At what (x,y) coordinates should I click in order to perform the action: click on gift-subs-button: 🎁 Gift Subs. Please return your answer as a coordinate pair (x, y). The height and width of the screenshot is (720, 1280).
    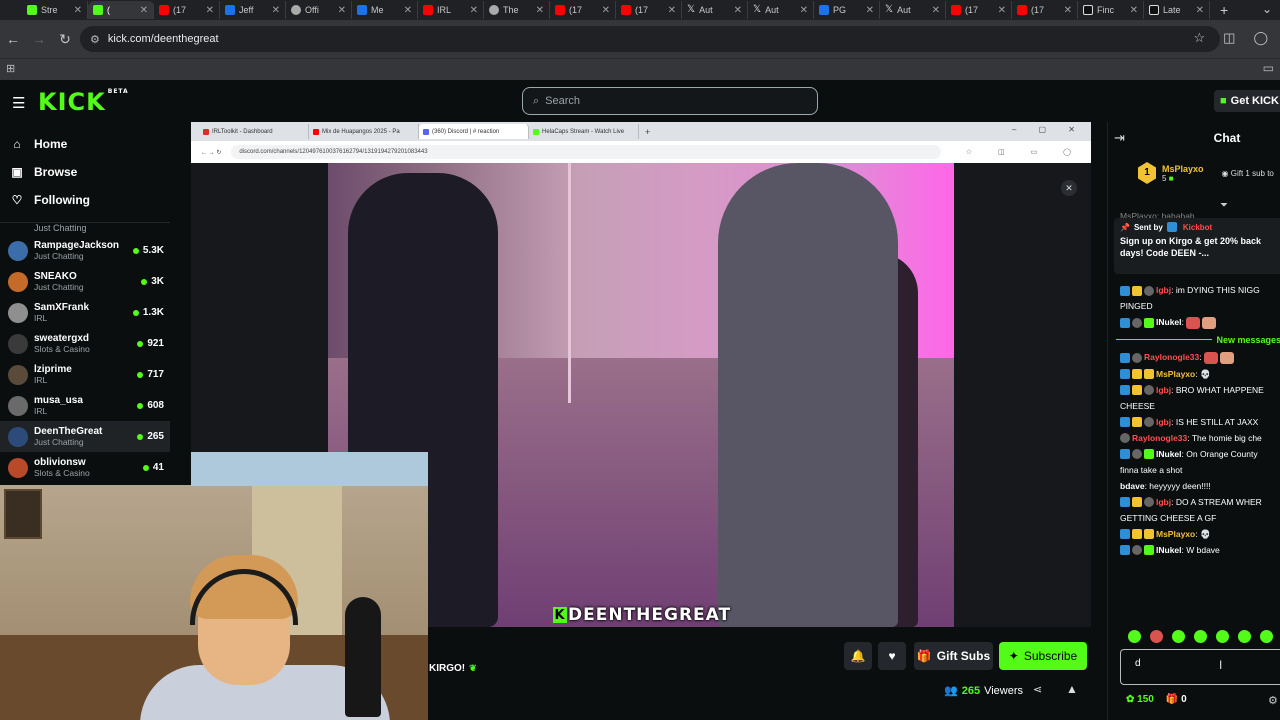
    Looking at the image, I should click on (953, 656).